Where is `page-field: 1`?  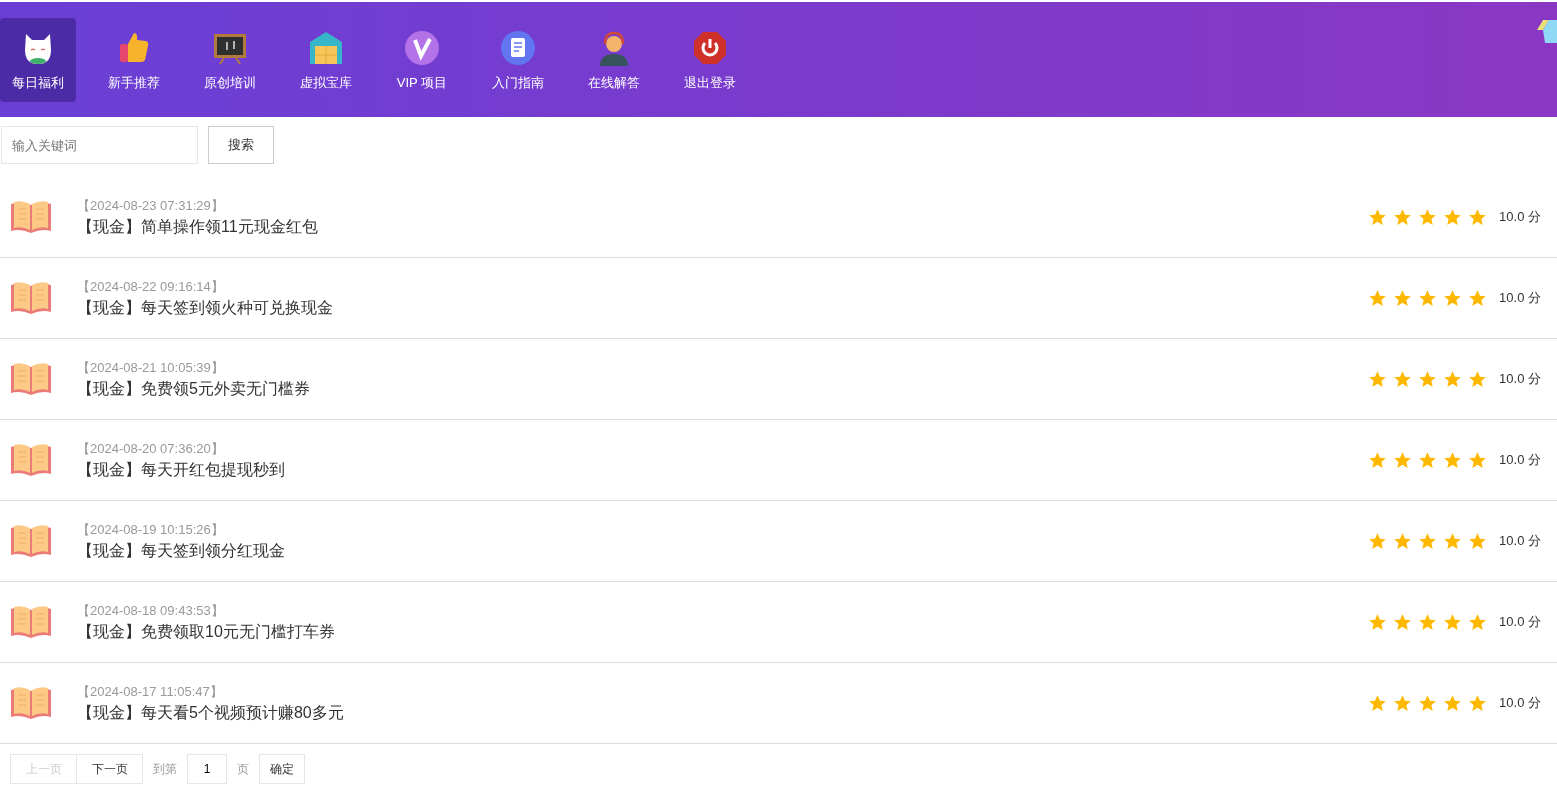 page-field: 1 is located at coordinates (207, 769).